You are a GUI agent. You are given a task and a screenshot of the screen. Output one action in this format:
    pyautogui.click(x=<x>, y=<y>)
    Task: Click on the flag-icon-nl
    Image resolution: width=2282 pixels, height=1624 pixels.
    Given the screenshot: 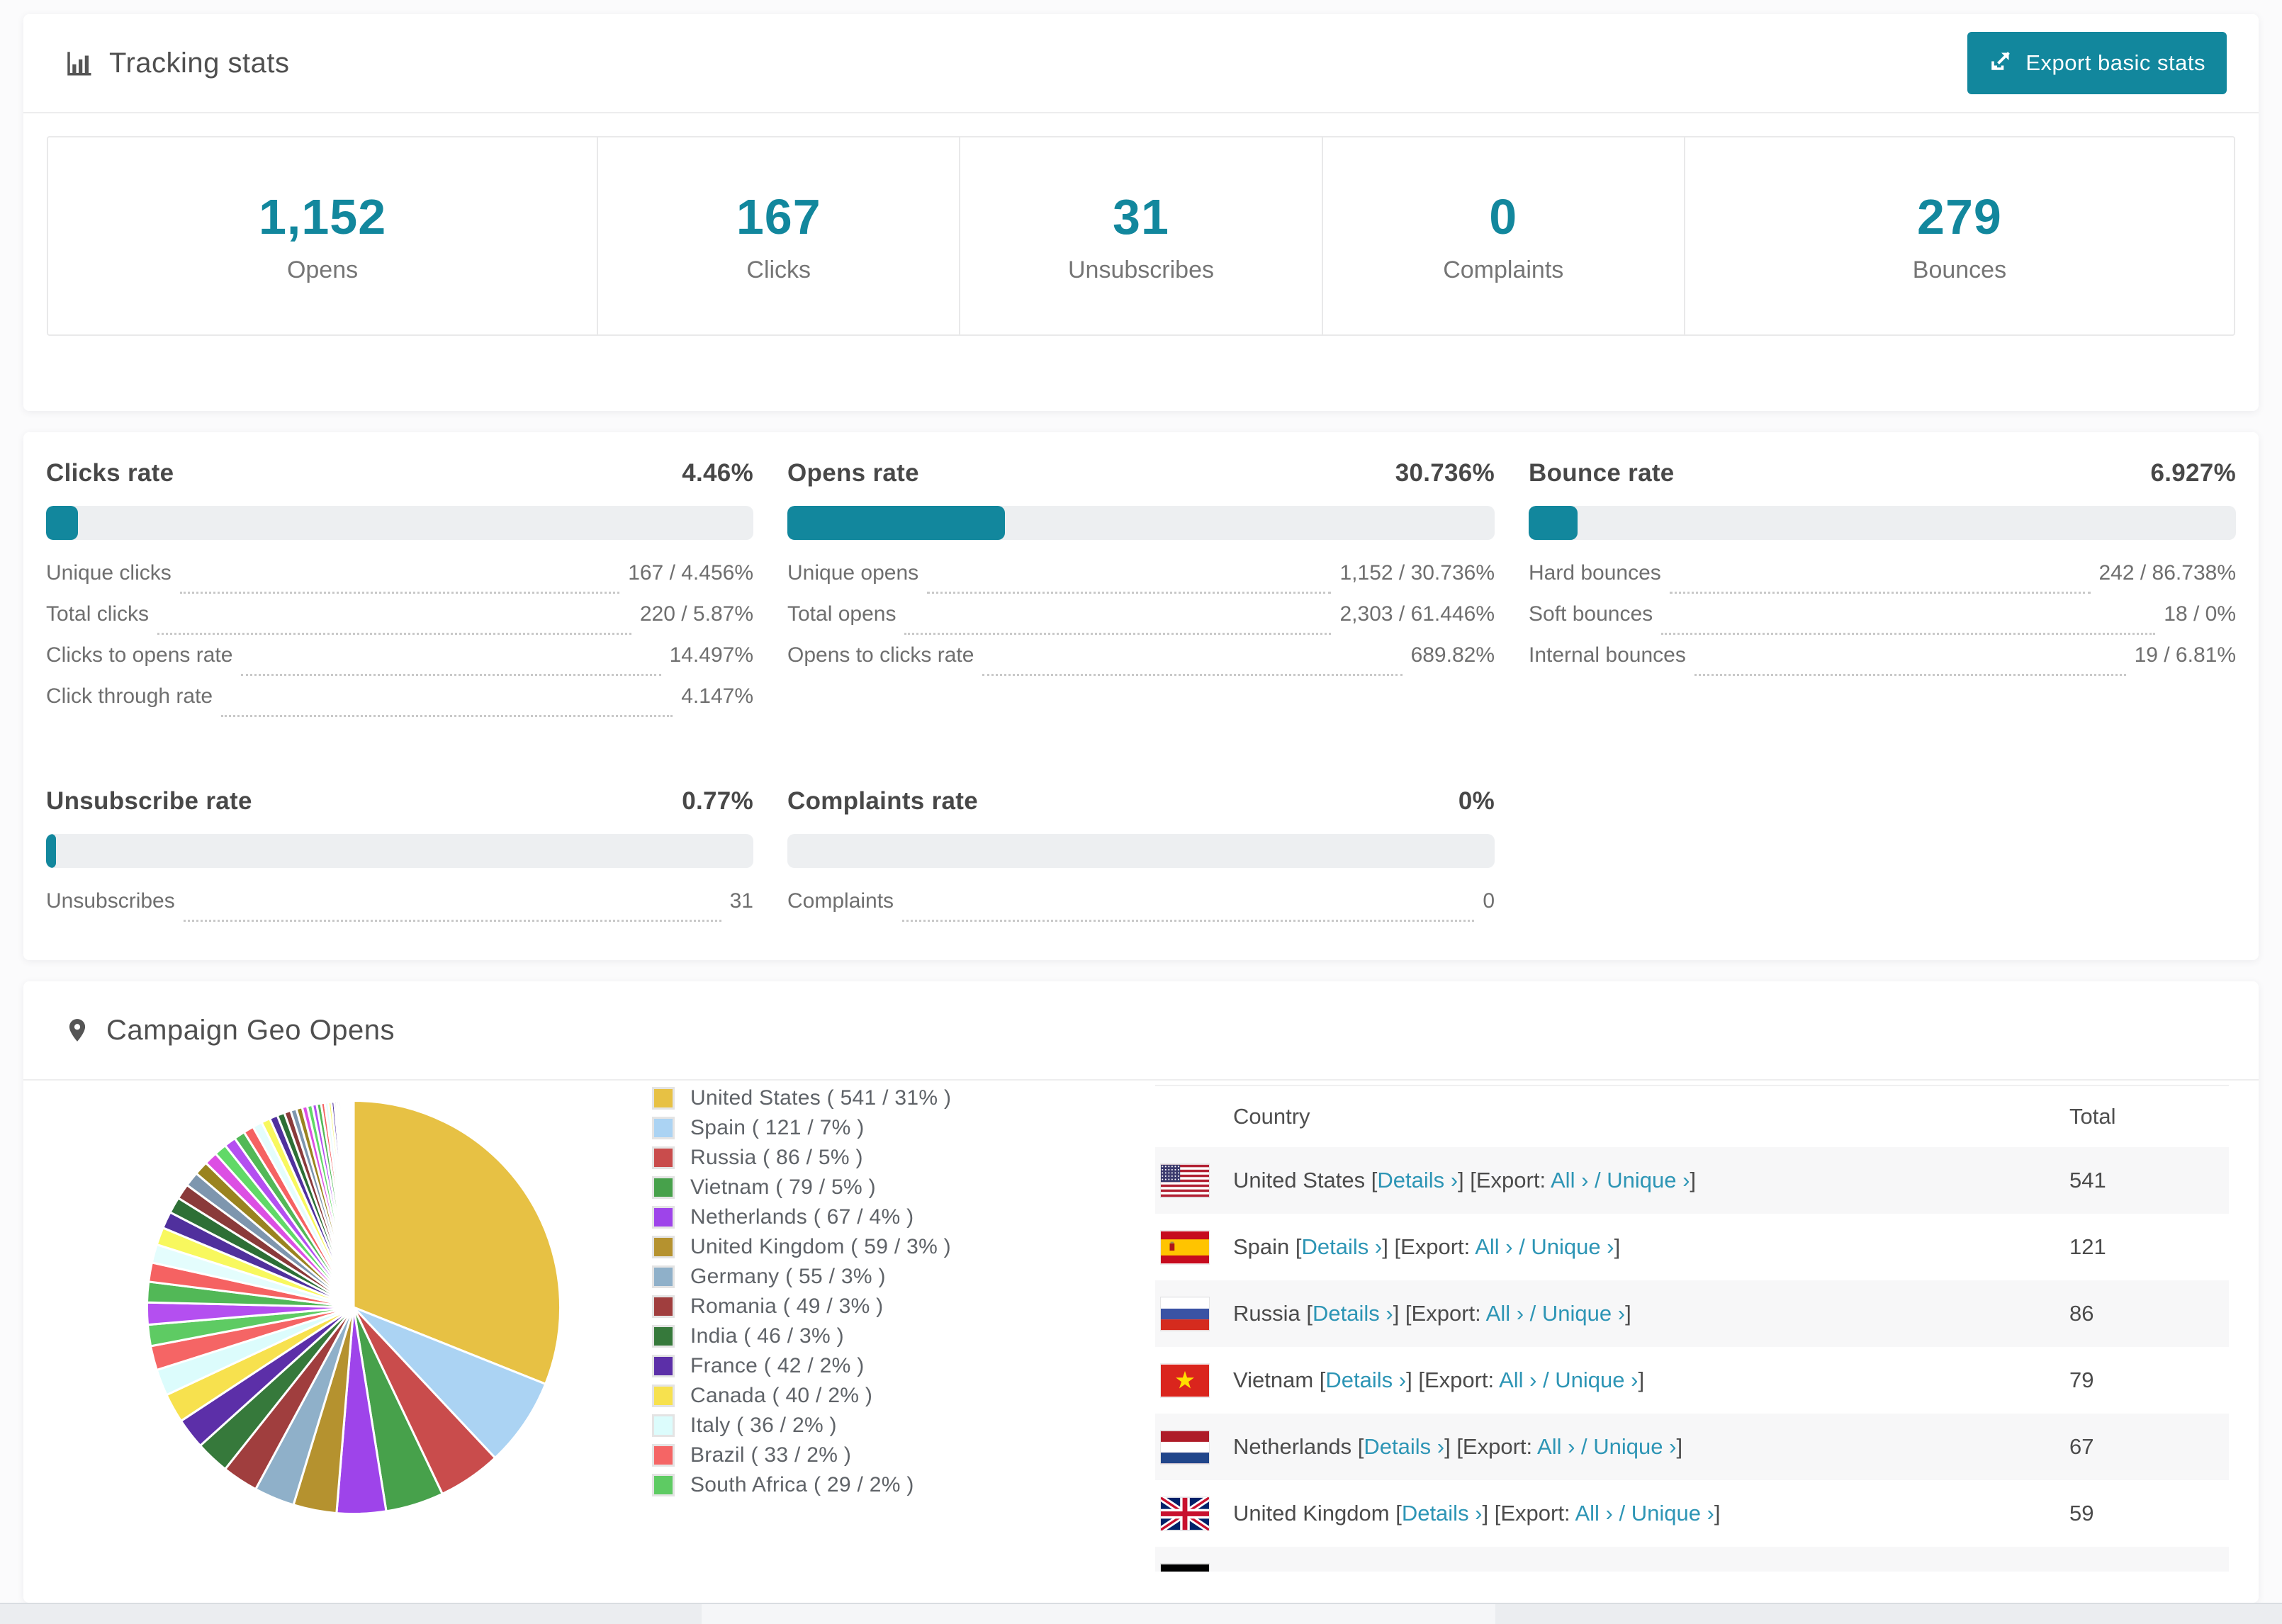 What is the action you would take?
    pyautogui.click(x=1185, y=1448)
    